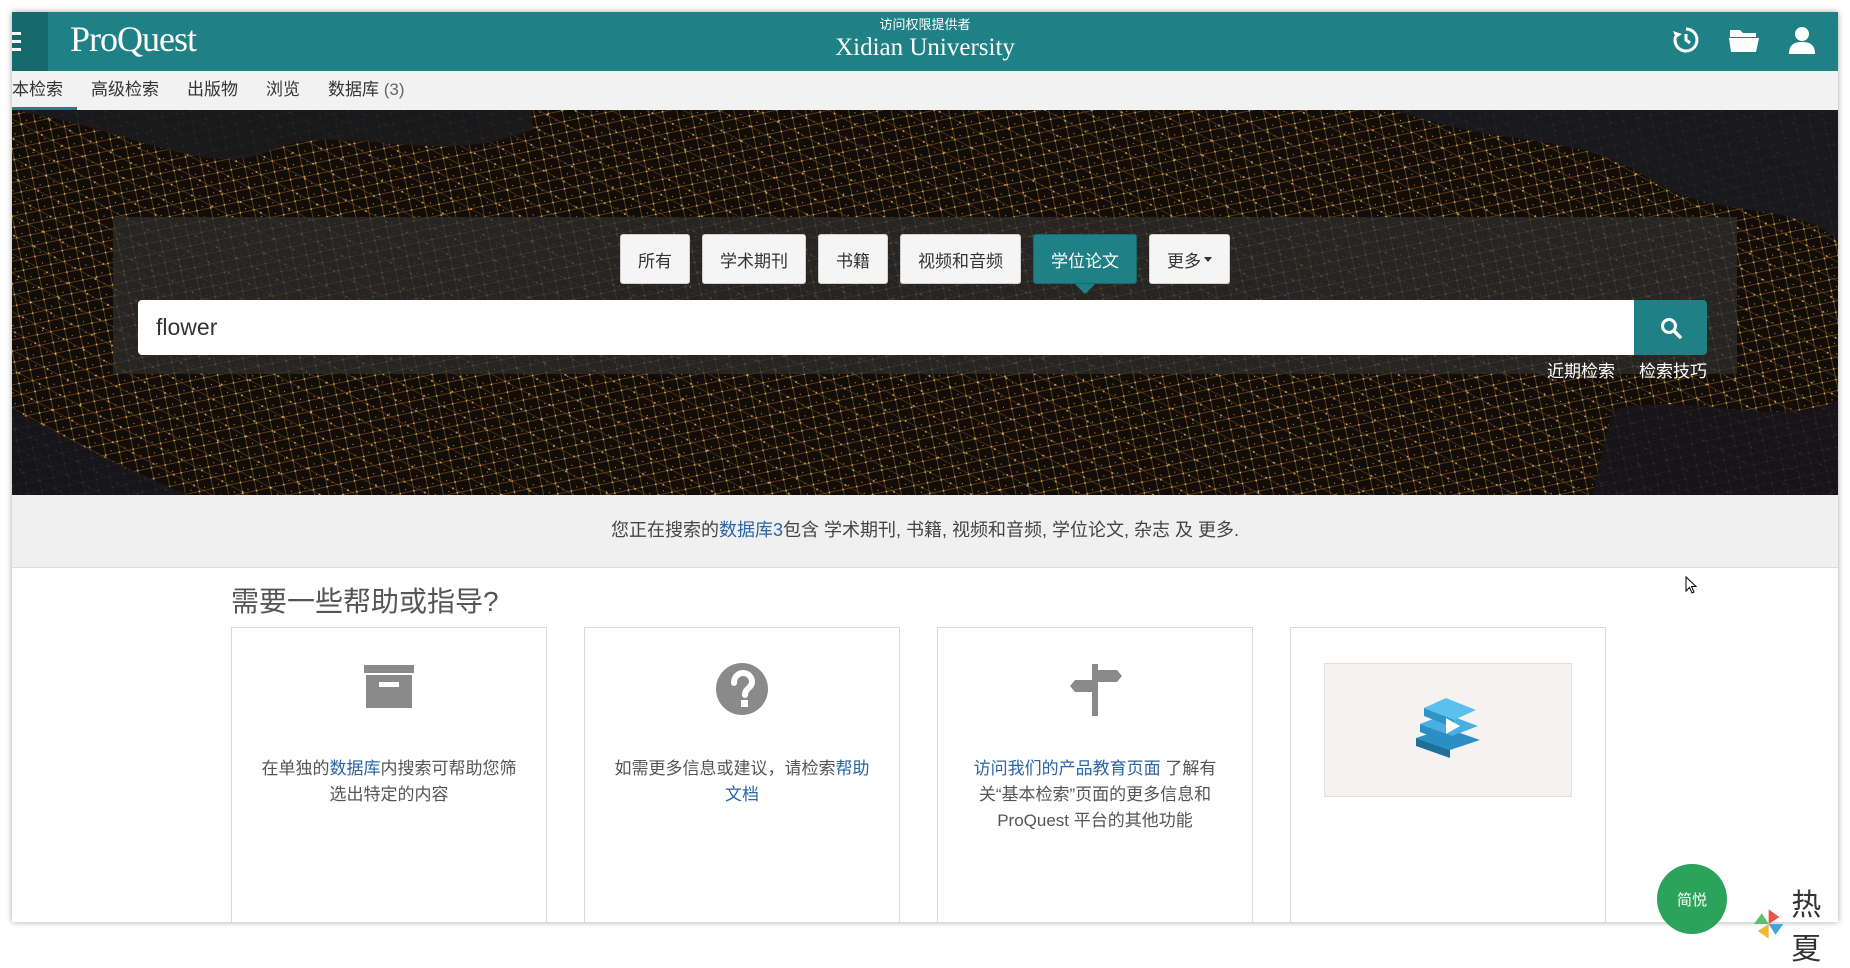  Describe the element at coordinates (353, 89) in the screenshot. I see `tab-databases-label: 数据库` at that location.